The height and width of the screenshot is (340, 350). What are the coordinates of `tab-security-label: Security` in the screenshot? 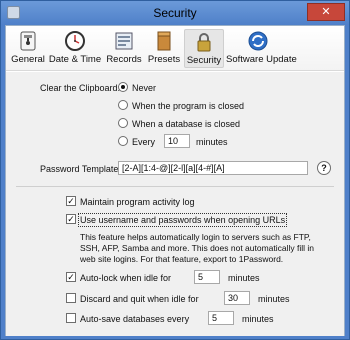 It's located at (204, 60).